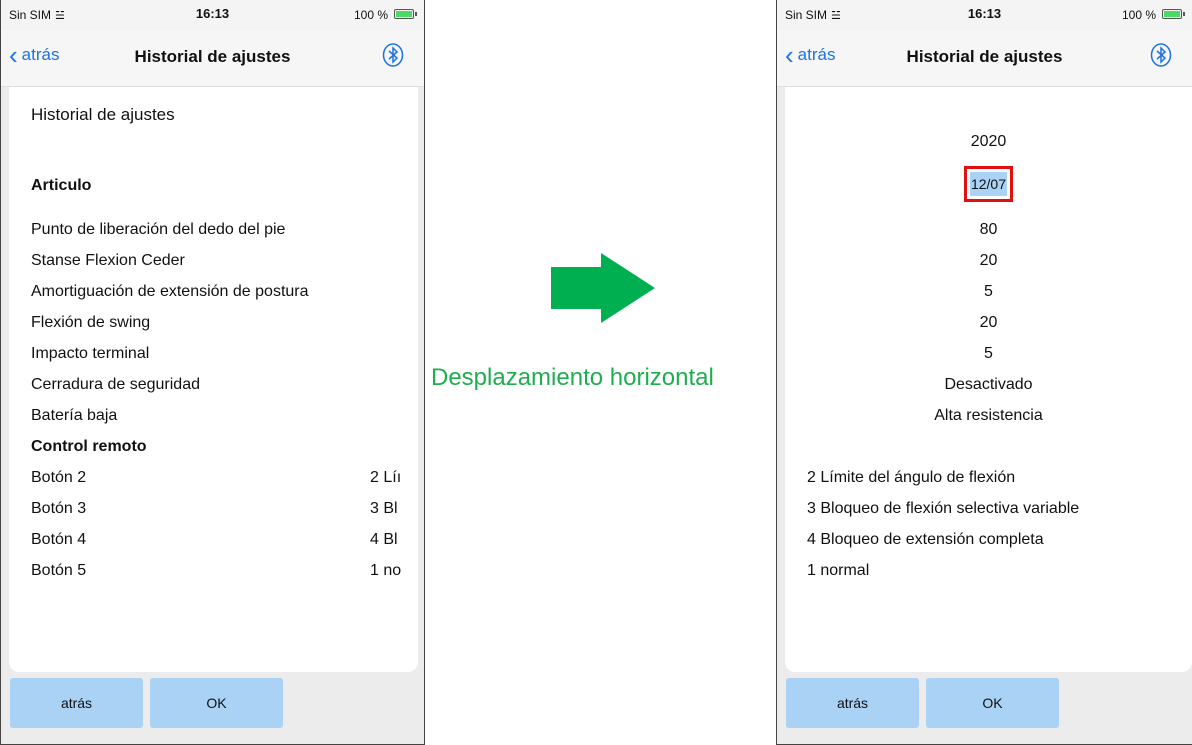  Describe the element at coordinates (386, 570) in the screenshot. I see `remote-button-value: 1 no` at that location.